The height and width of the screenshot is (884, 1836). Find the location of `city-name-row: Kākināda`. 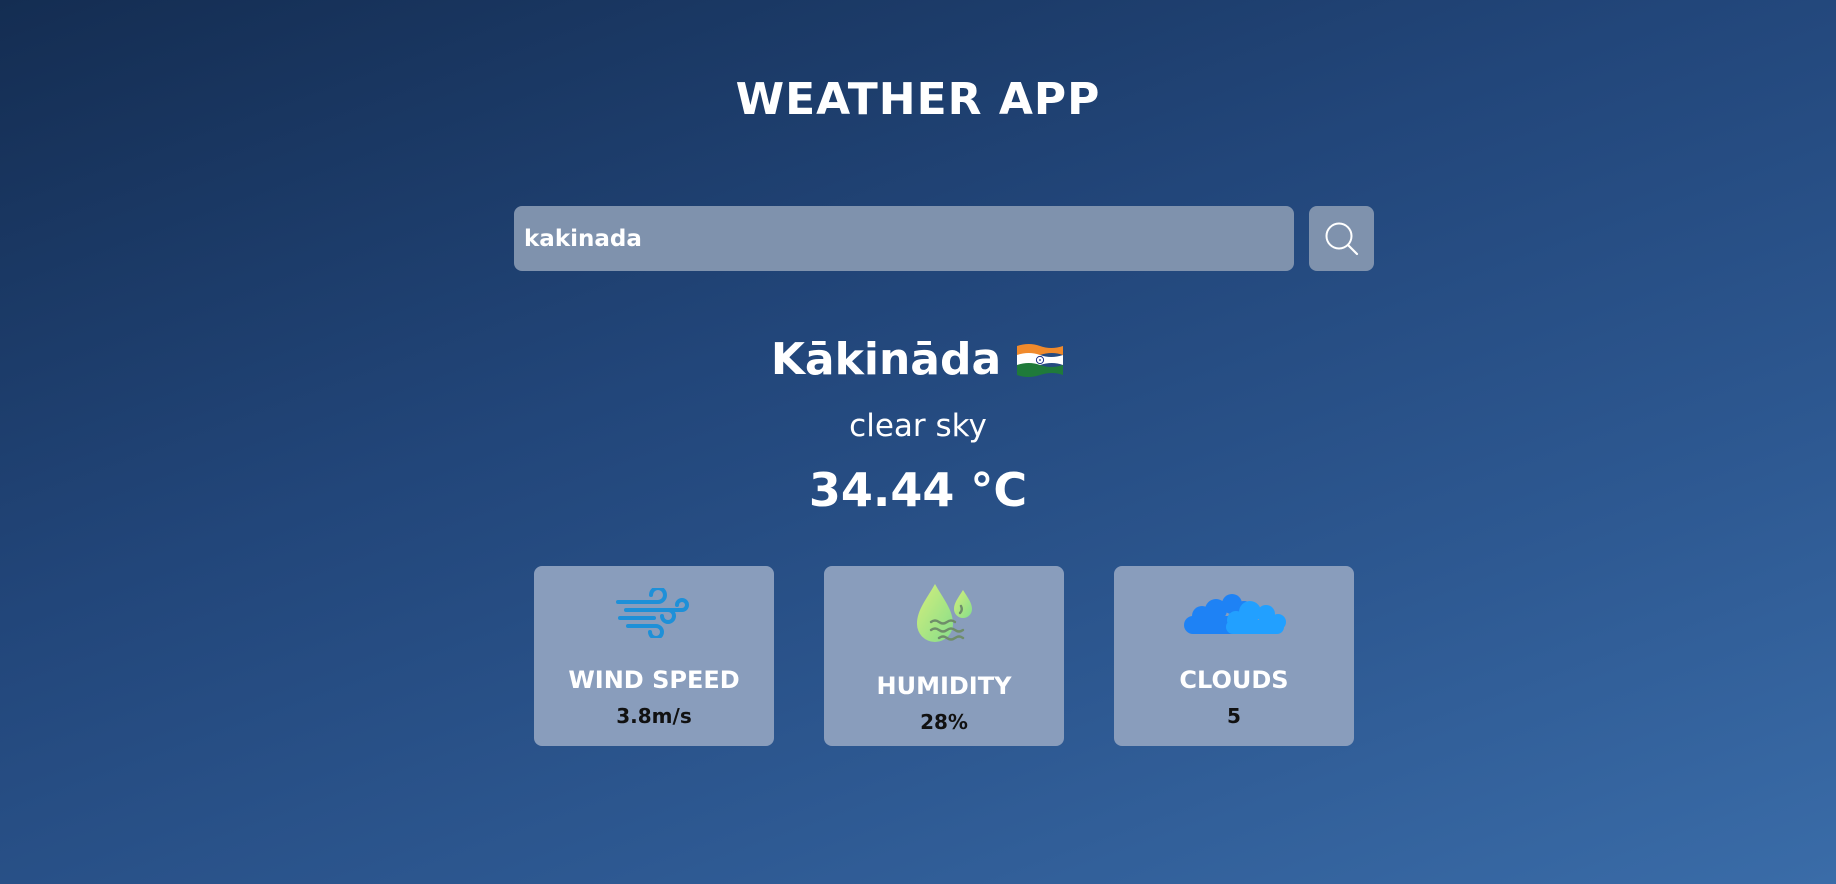

city-name-row: Kākināda is located at coordinates (918, 363).